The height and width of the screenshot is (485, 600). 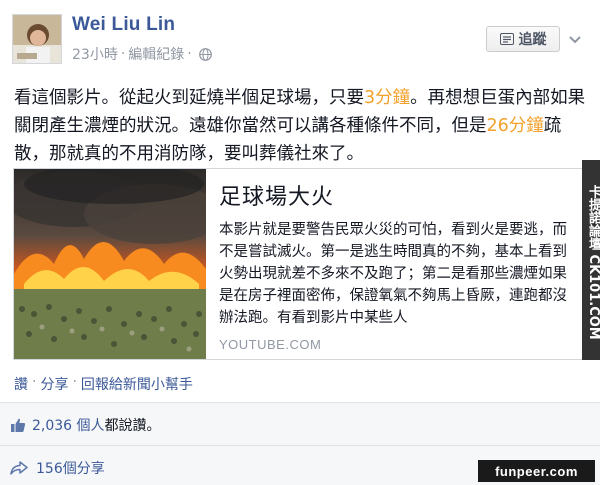 I want to click on author-name: Wei Liu Lin, so click(x=123, y=25).